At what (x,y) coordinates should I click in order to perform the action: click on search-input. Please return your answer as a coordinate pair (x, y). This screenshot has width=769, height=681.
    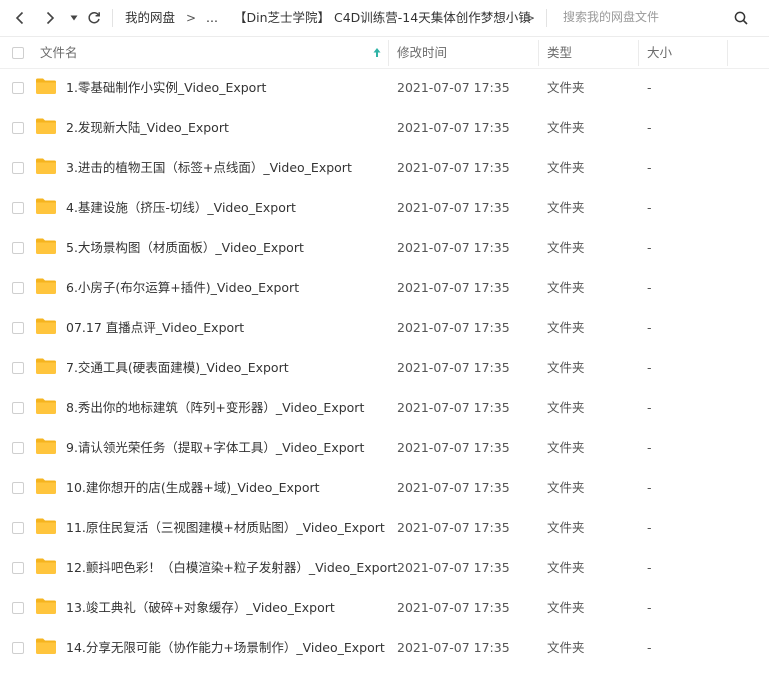
    Looking at the image, I should click on (643, 17).